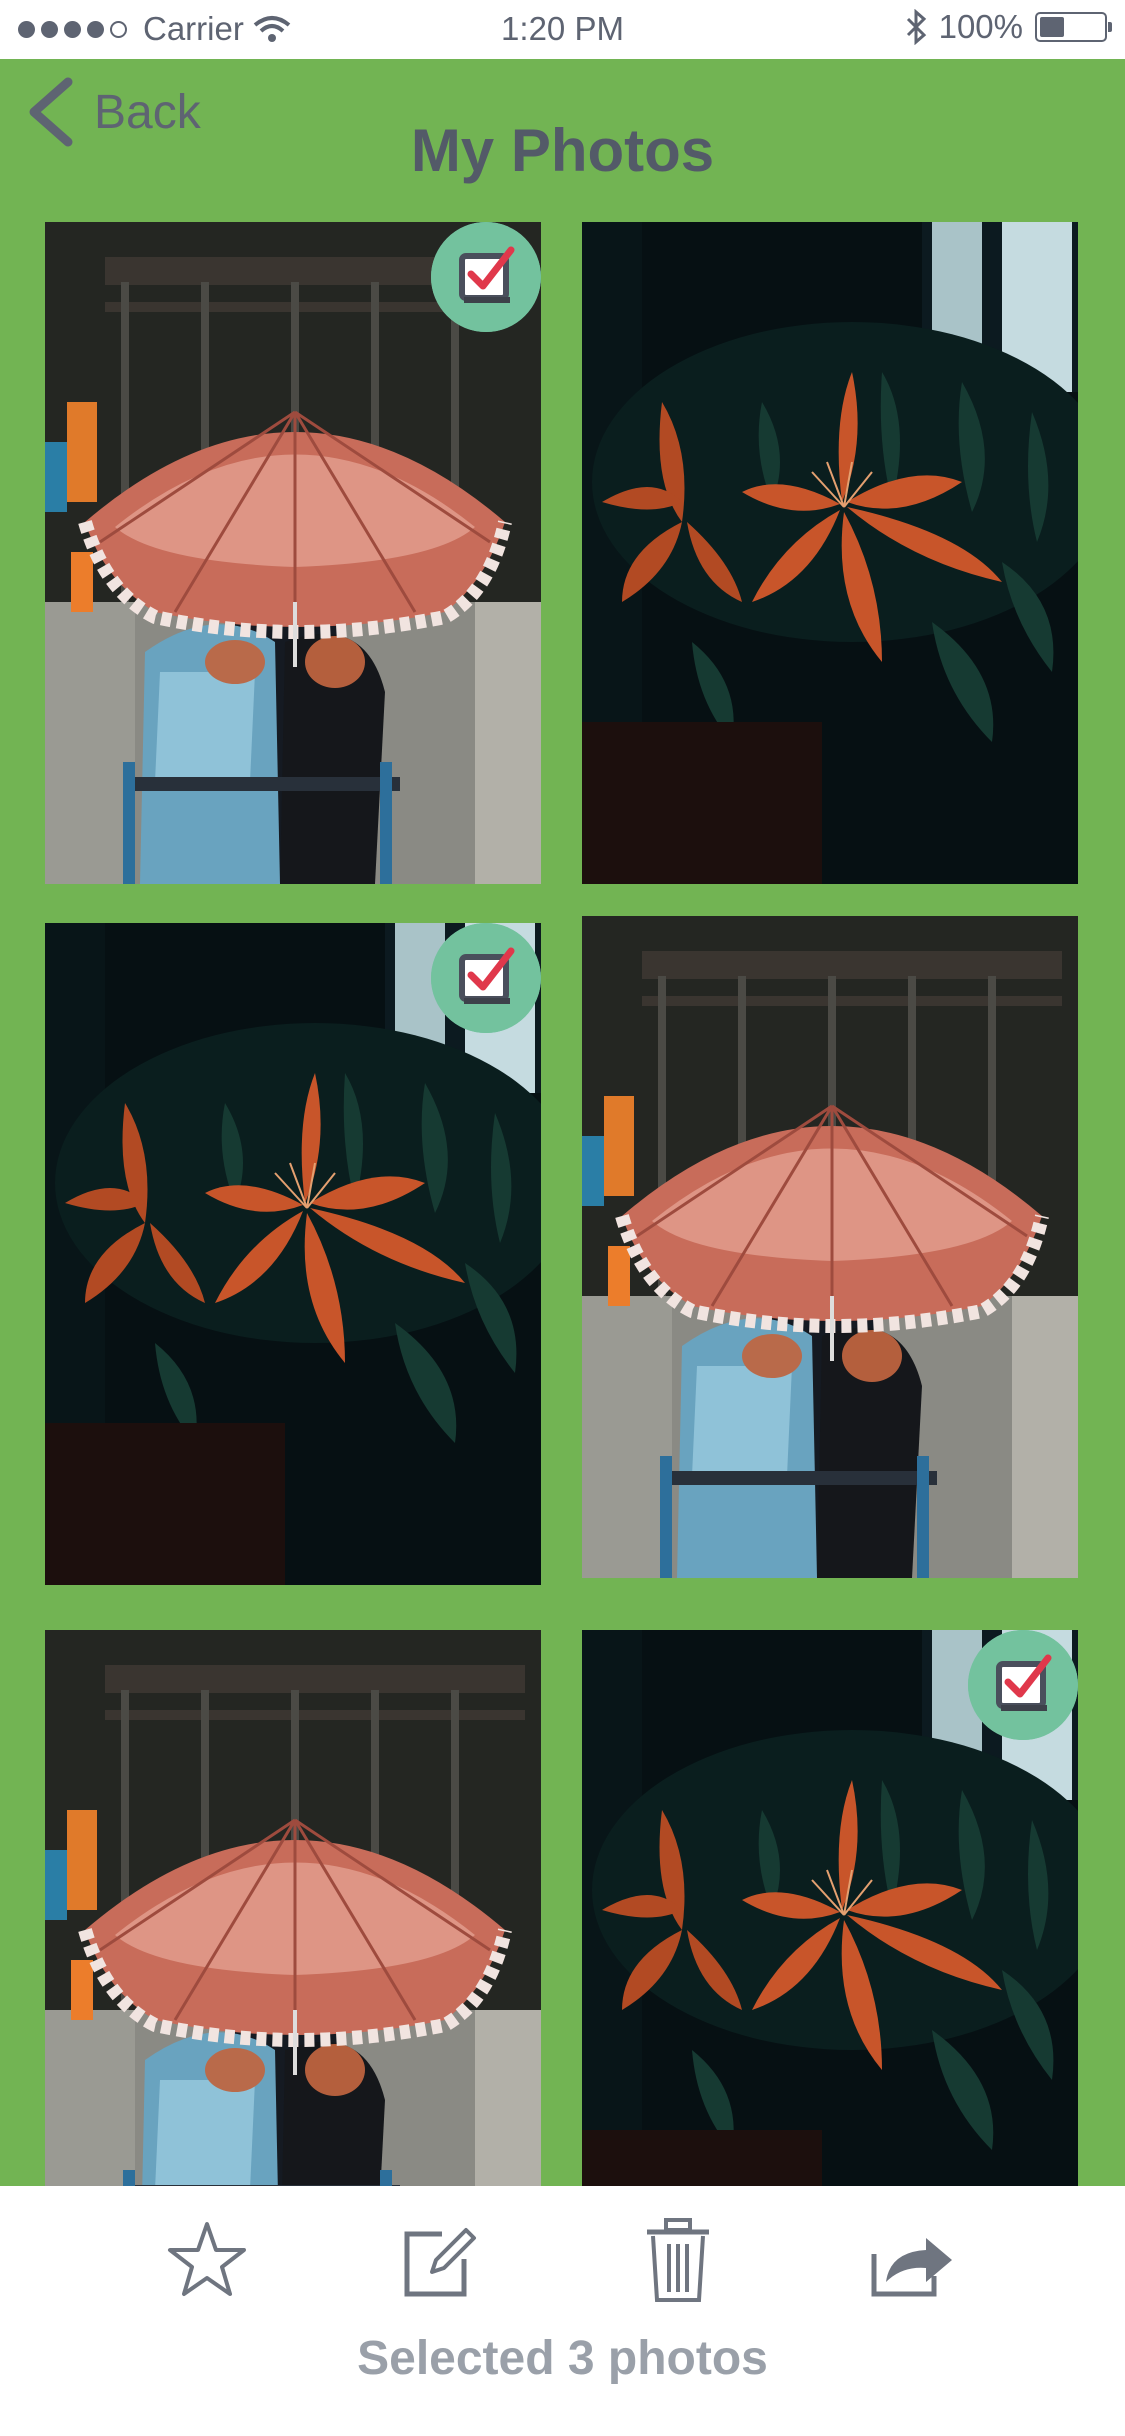  I want to click on selection-count-label: Selected 3 photos, so click(562, 2358).